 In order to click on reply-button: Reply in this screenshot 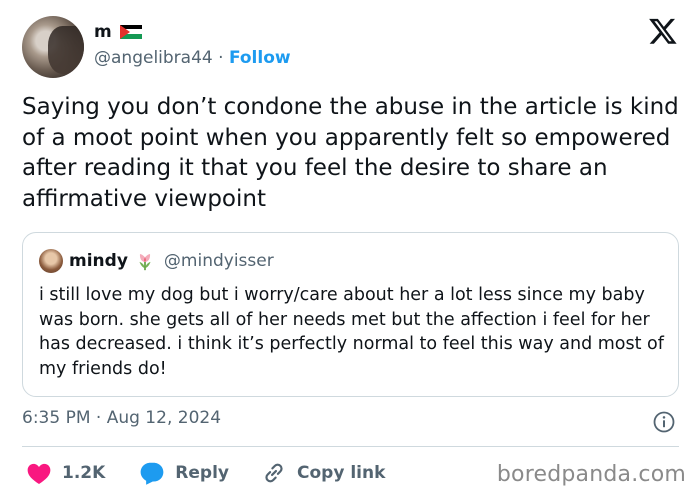, I will do `click(184, 473)`.